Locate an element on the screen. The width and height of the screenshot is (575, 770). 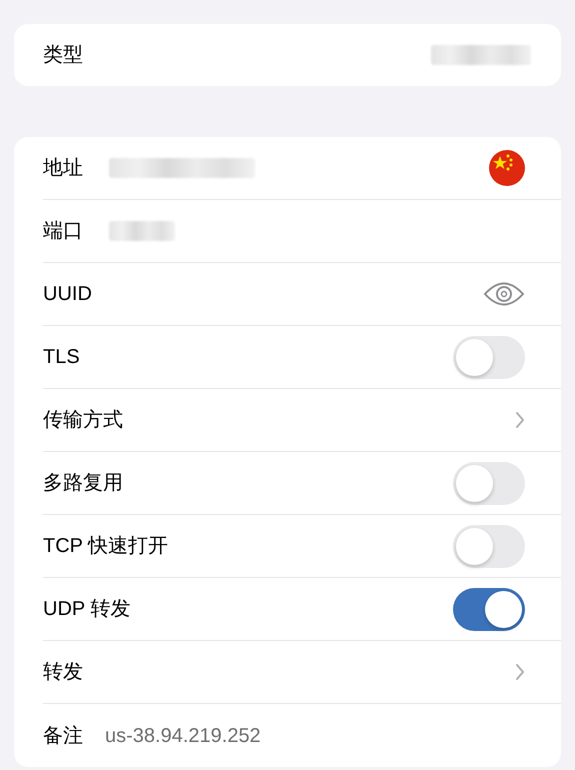
navigation-row: 转发 is located at coordinates (302, 672).